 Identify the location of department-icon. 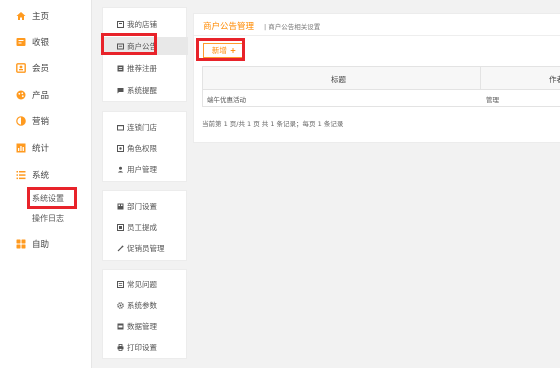
(120, 206).